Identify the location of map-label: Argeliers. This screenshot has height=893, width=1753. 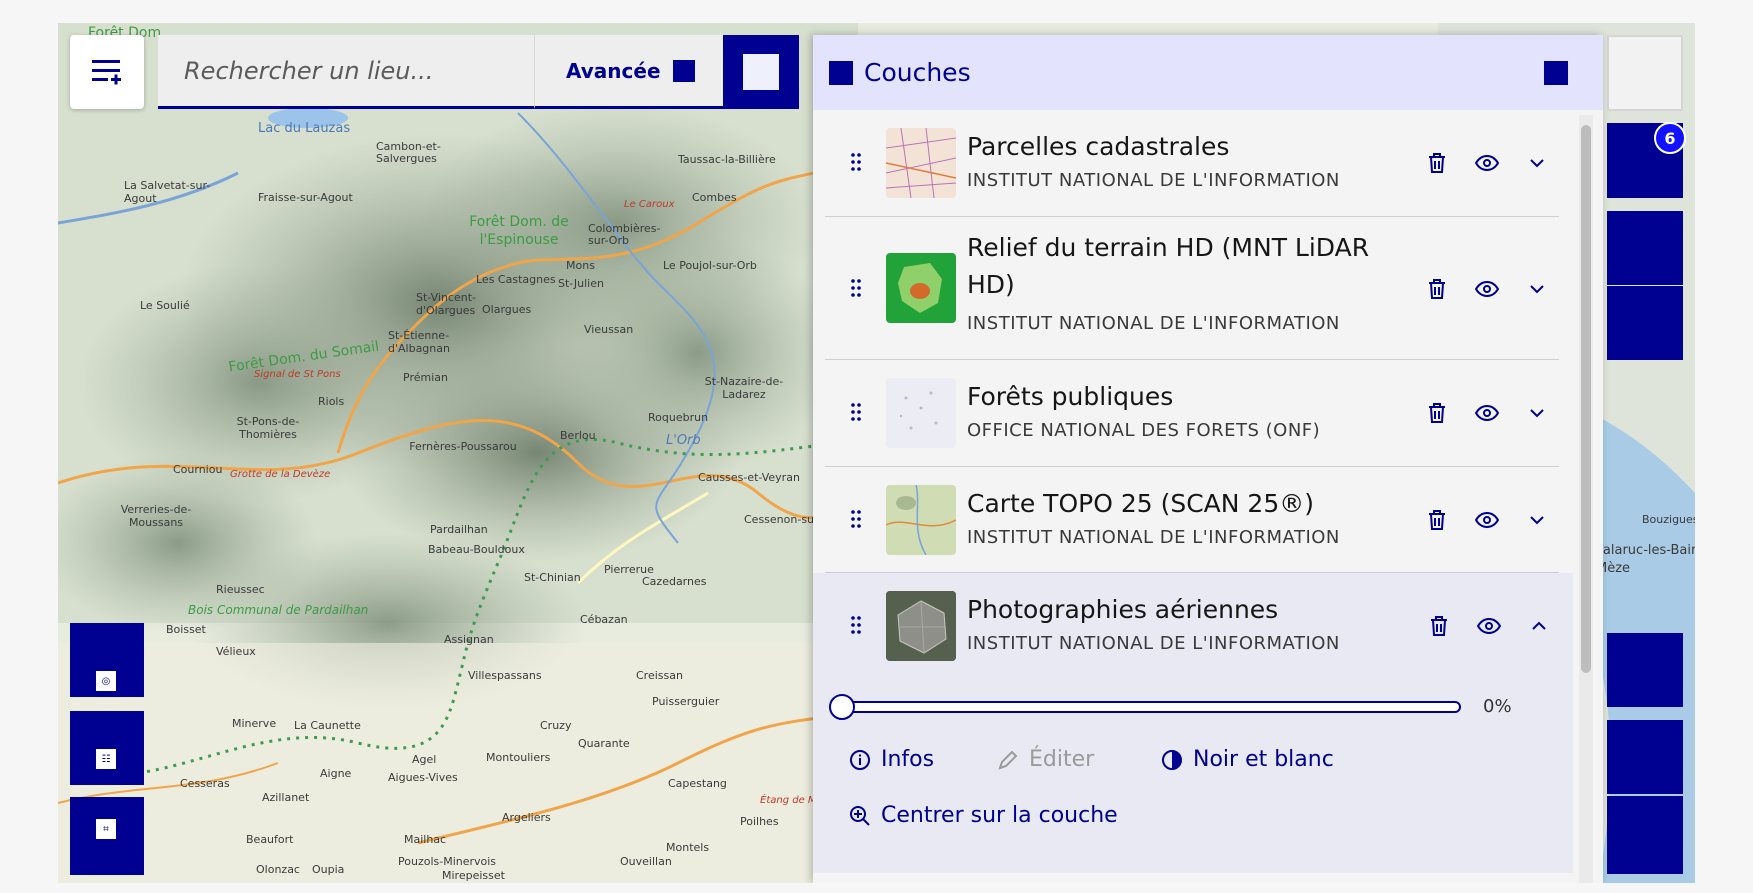
(526, 817).